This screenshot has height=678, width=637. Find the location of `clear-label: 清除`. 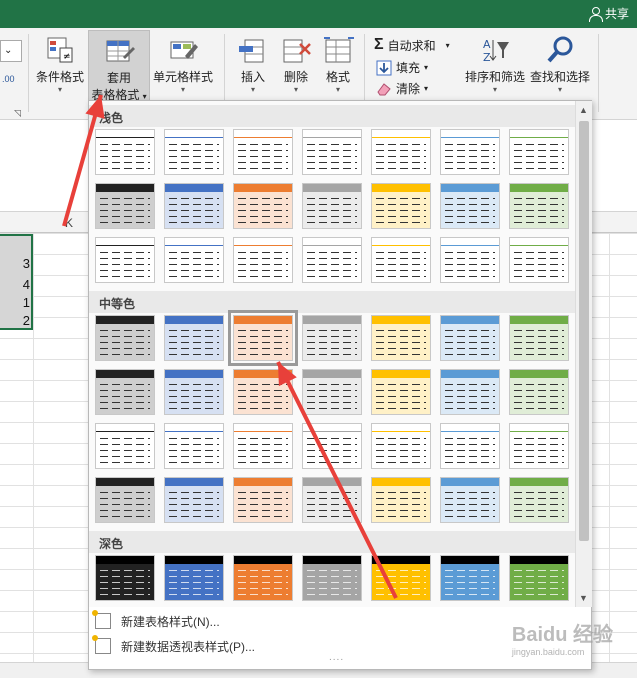

clear-label: 清除 is located at coordinates (408, 89).